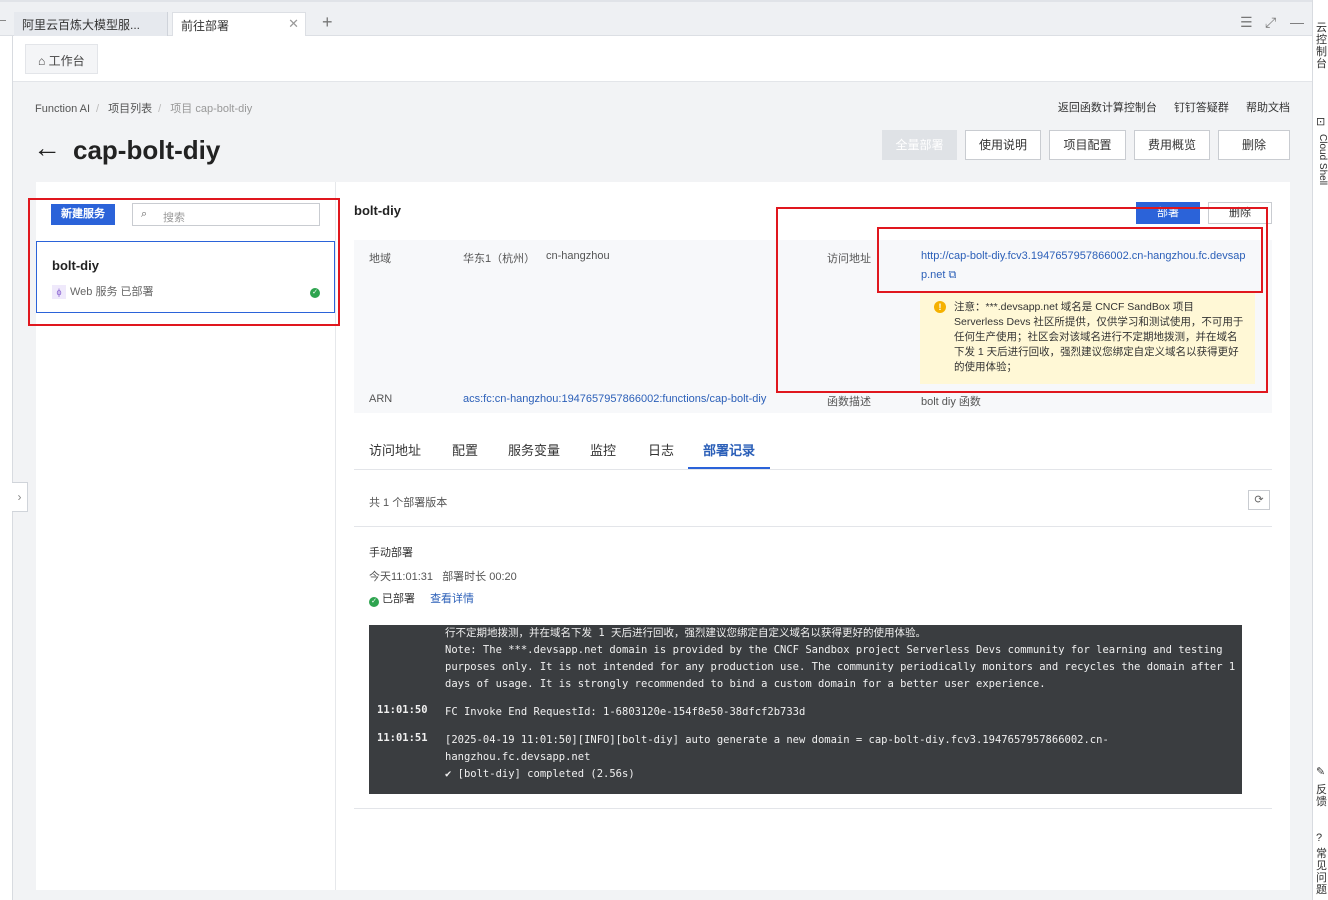 This screenshot has height=900, width=1328. What do you see at coordinates (662, 59) in the screenshot?
I see `workbench-bar: ⌂ 工作台` at bounding box center [662, 59].